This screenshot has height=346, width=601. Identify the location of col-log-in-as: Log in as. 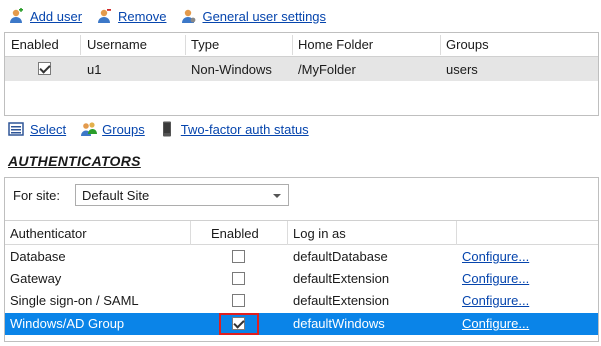
(319, 233).